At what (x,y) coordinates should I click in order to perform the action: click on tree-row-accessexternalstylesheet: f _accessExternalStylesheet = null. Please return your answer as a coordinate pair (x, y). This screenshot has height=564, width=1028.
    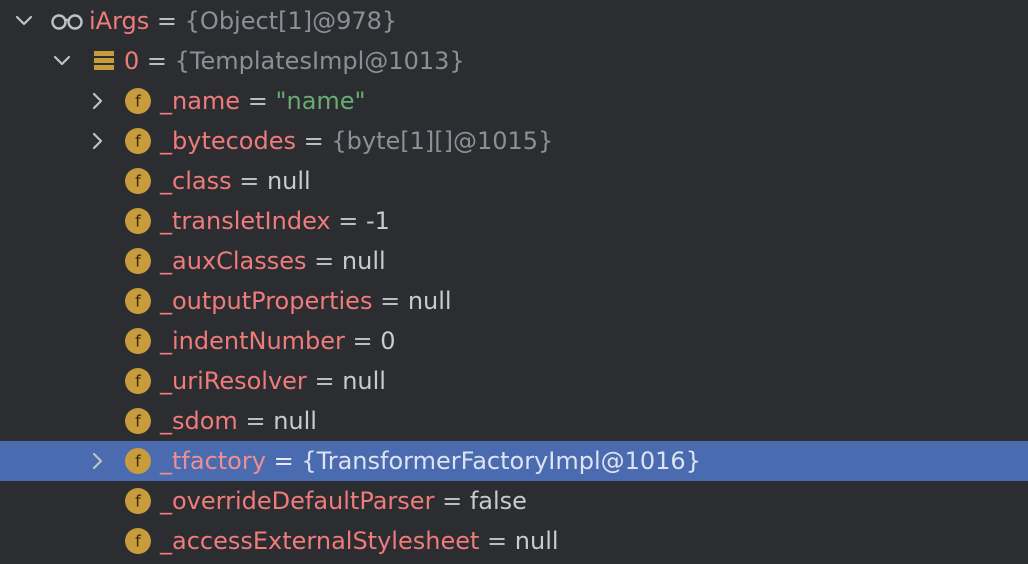
    Looking at the image, I should click on (514, 541).